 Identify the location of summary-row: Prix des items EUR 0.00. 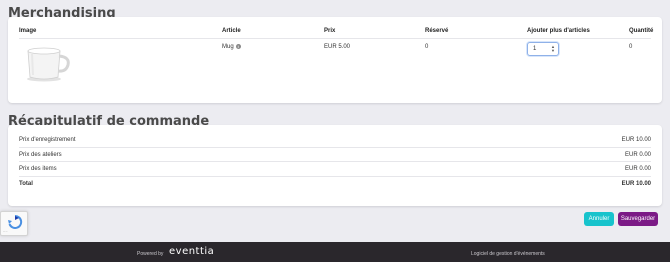
(335, 169).